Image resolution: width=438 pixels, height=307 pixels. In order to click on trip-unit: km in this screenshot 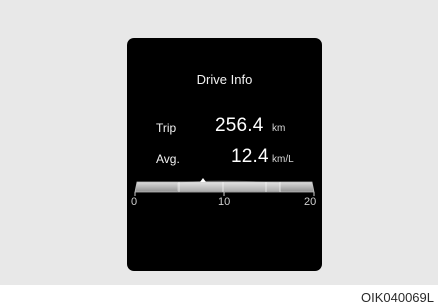, I will do `click(279, 128)`.